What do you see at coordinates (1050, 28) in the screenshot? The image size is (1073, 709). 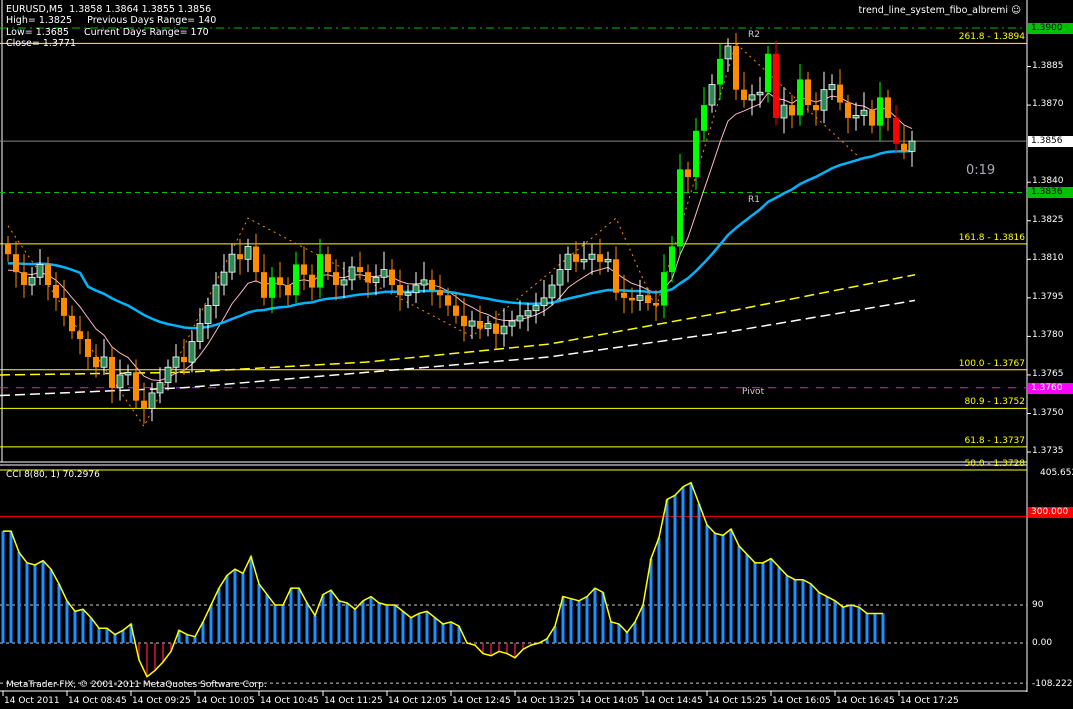 I see `price-axis-marker-green: 1.3900` at bounding box center [1050, 28].